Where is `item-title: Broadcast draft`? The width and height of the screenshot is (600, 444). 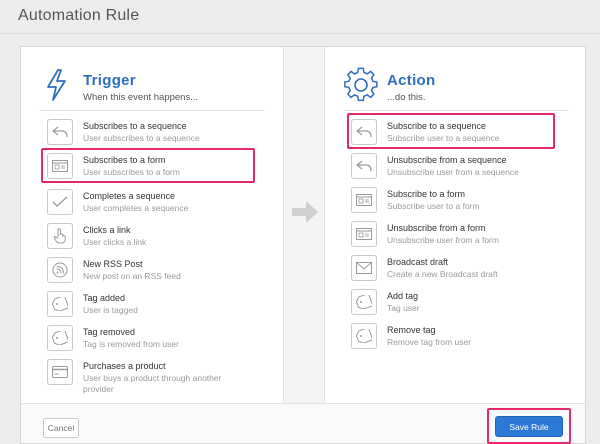 item-title: Broadcast draft is located at coordinates (418, 262).